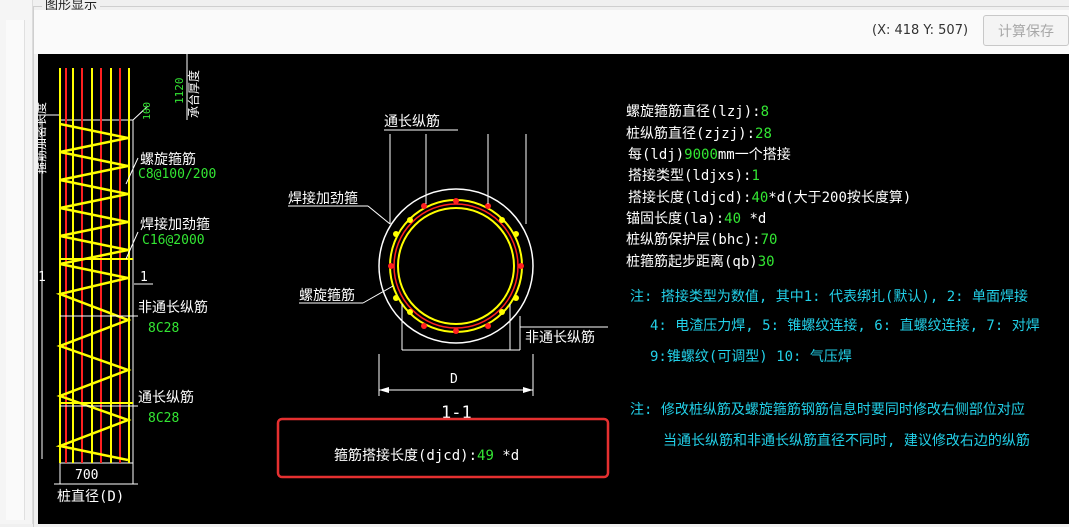 The image size is (1069, 527). I want to click on d-dim-label: D, so click(454, 379).